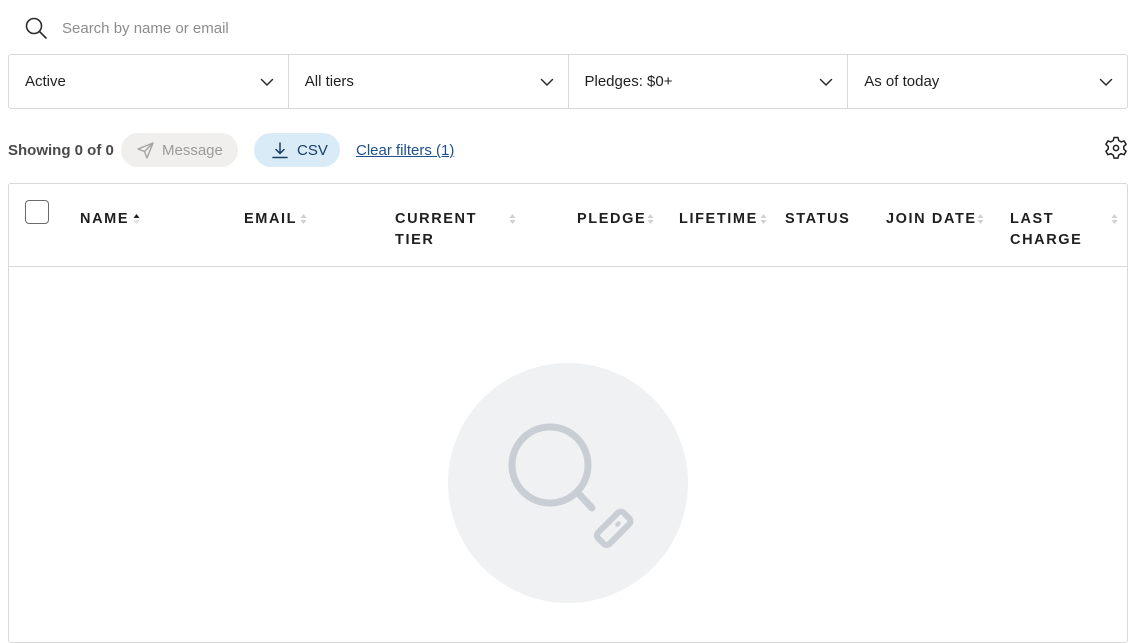 Image resolution: width=1135 pixels, height=643 pixels. What do you see at coordinates (818, 219) in the screenshot?
I see `column-header-status: STATUS` at bounding box center [818, 219].